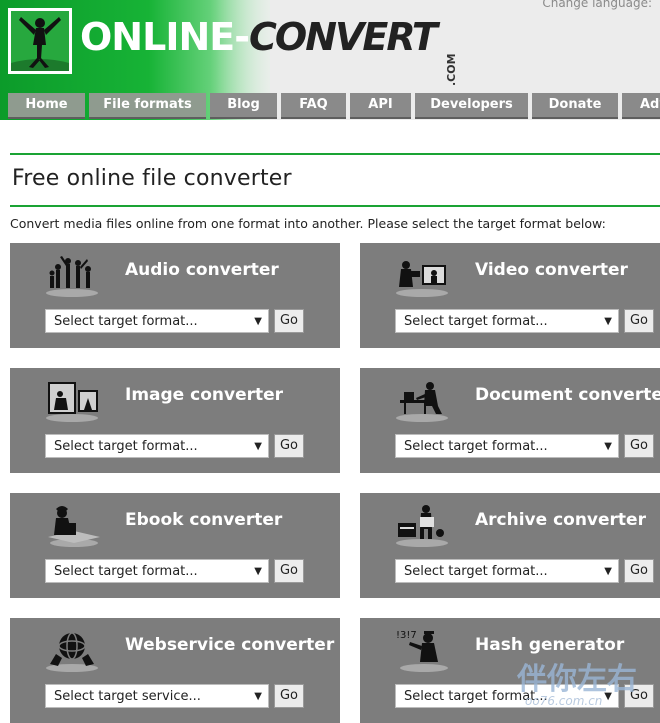 This screenshot has width=660, height=723. What do you see at coordinates (72, 399) in the screenshot?
I see `image-frame-icon` at bounding box center [72, 399].